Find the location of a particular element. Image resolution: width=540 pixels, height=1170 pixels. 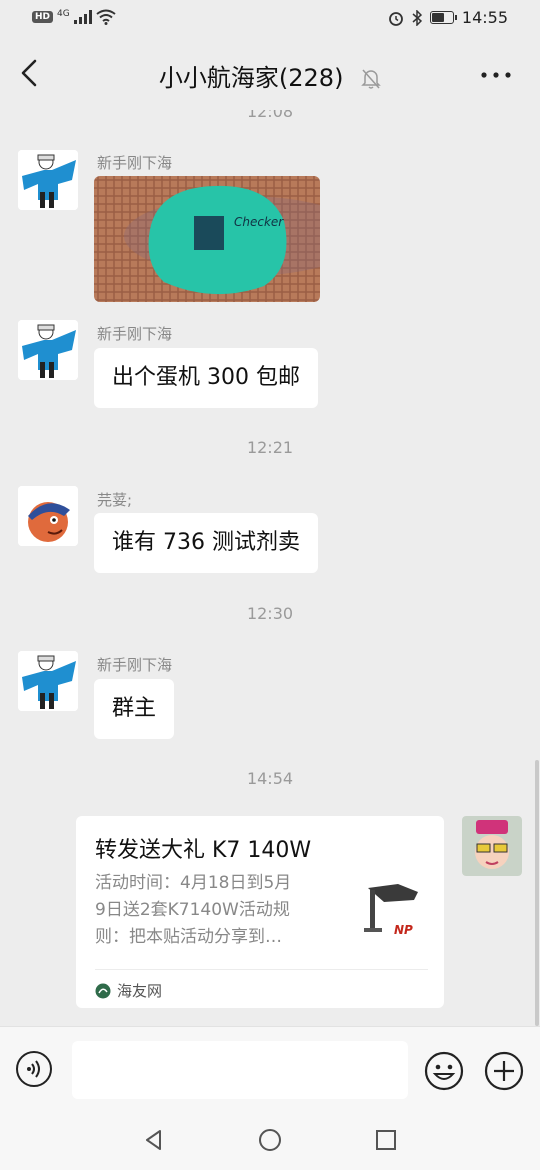

chat-title: 小小航海家(228) is located at coordinates (251, 78).